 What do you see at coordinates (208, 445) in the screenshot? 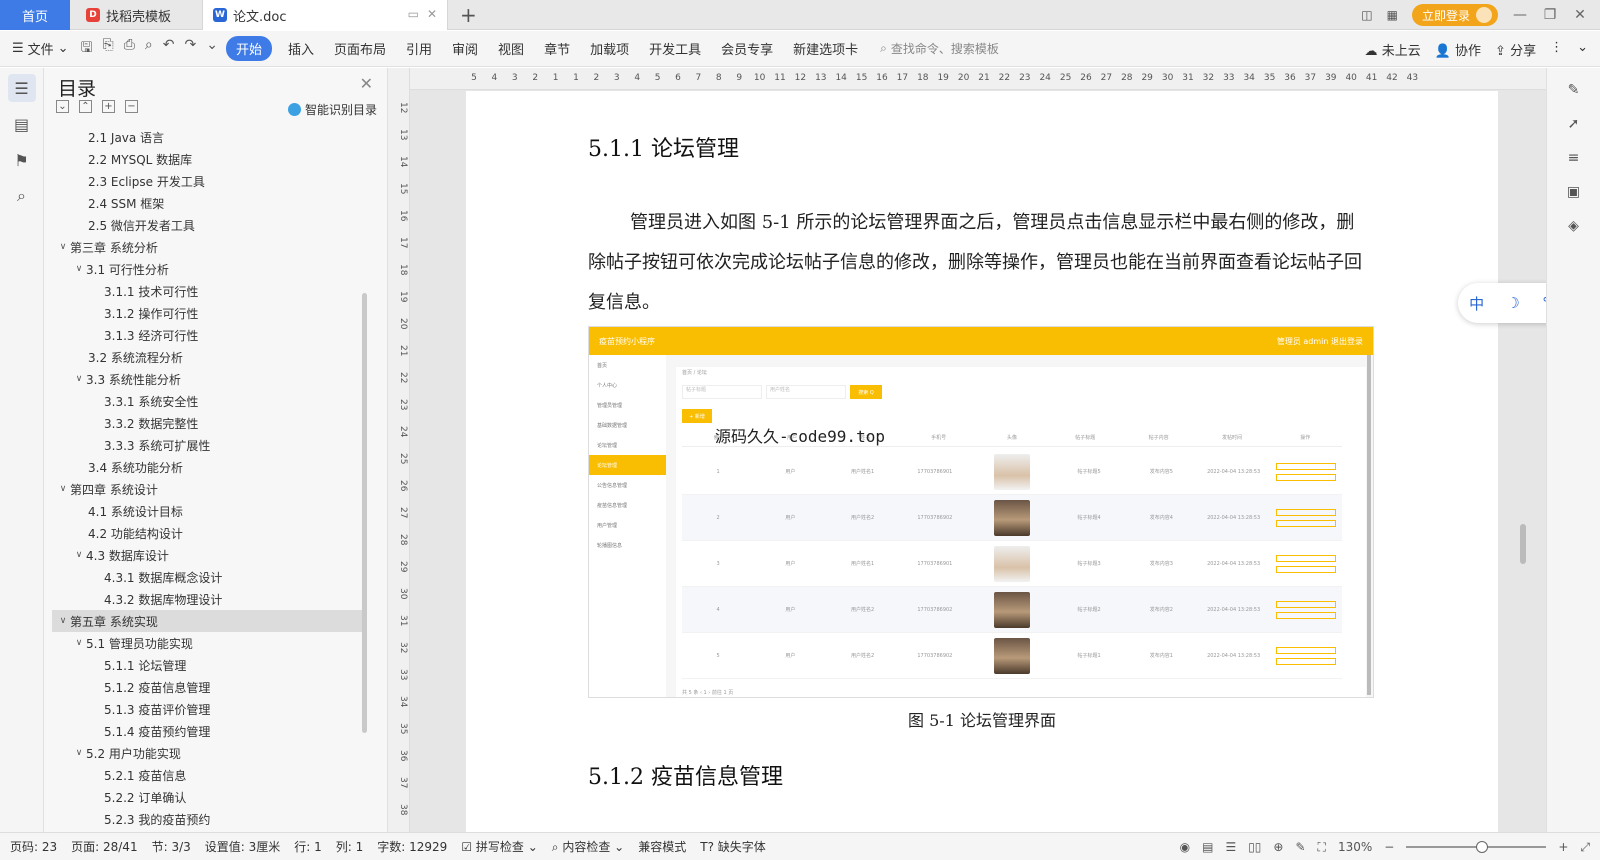
I see `toc-item: 3.3.3 系统可扩展性` at bounding box center [208, 445].